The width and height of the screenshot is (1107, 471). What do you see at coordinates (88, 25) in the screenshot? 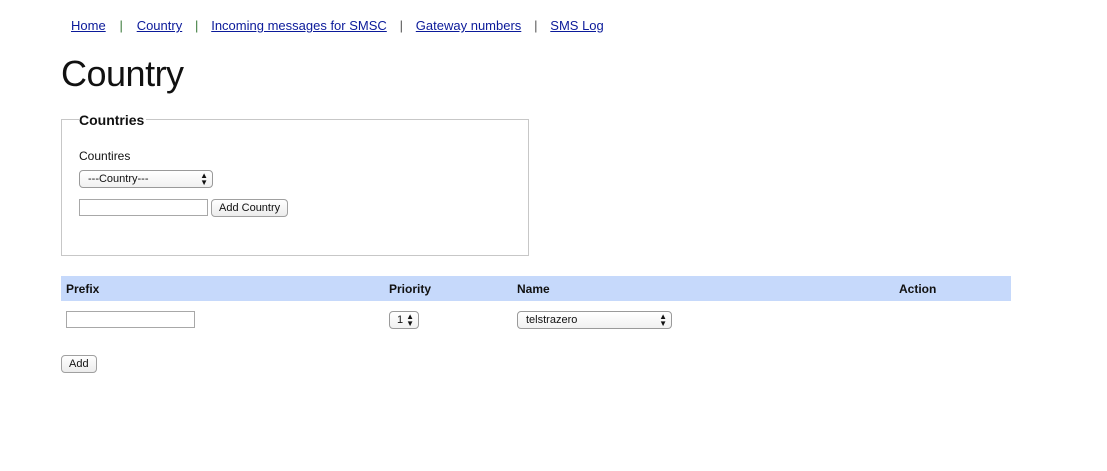
I see `nav-home-link: Home` at bounding box center [88, 25].